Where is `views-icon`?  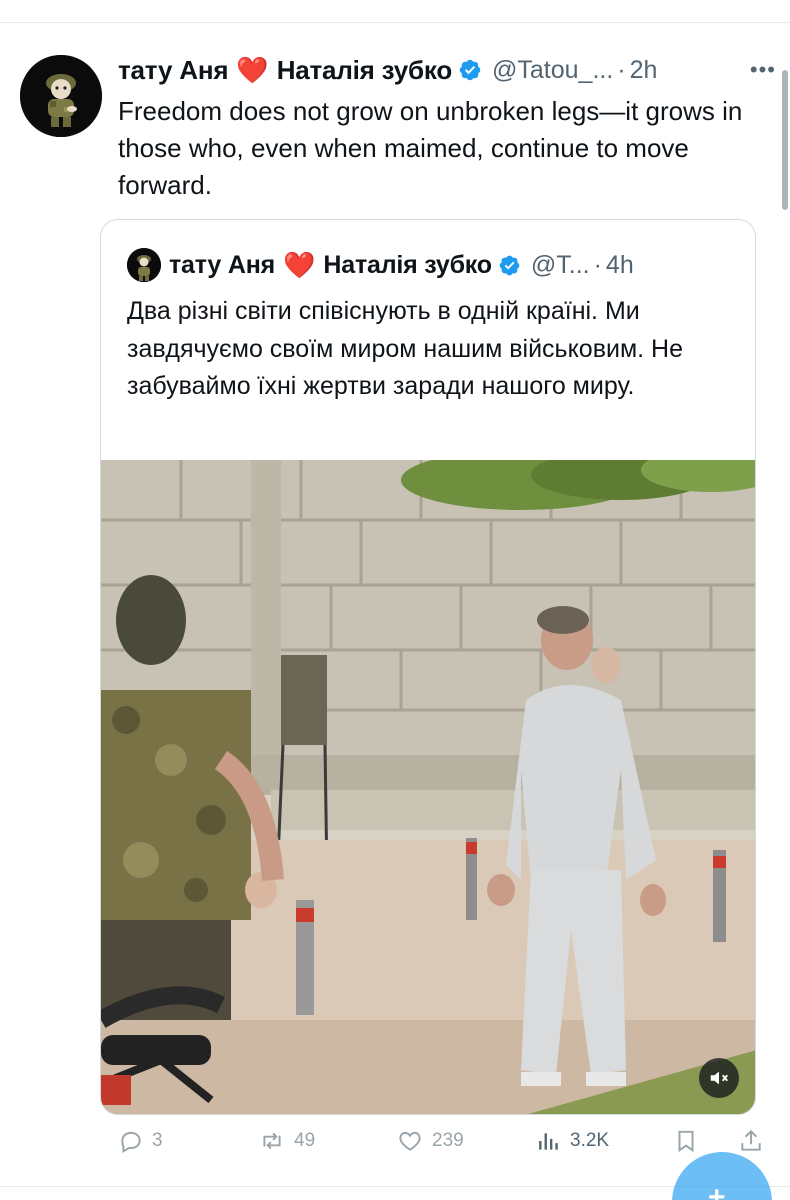
views-icon is located at coordinates (548, 1141).